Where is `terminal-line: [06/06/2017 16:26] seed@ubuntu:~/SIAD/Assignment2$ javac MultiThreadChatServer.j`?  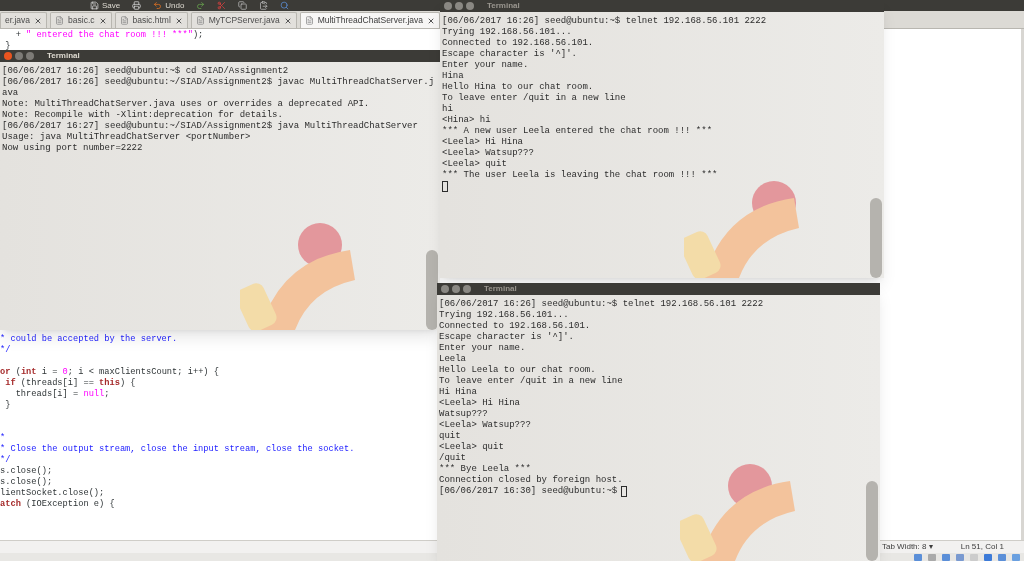
terminal-line: [06/06/2017 16:26] seed@ubuntu:~/SIAD/Assignment2$ javac MultiThreadChatServer.j is located at coordinates (218, 82).